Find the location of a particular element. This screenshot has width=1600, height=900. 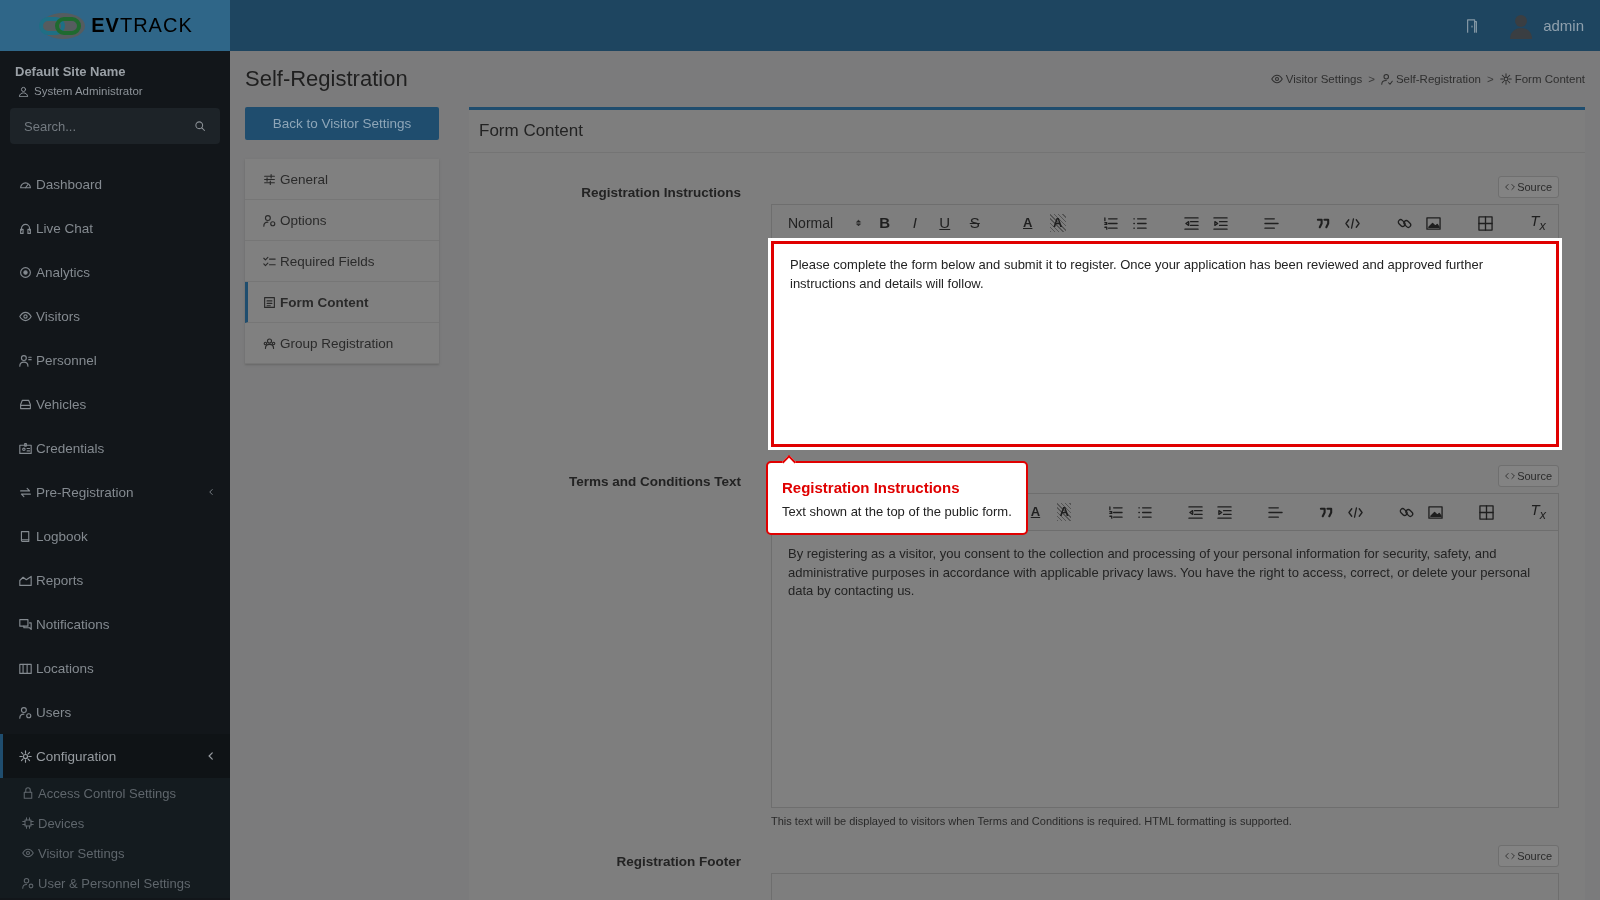

format-button: B is located at coordinates (884, 223).